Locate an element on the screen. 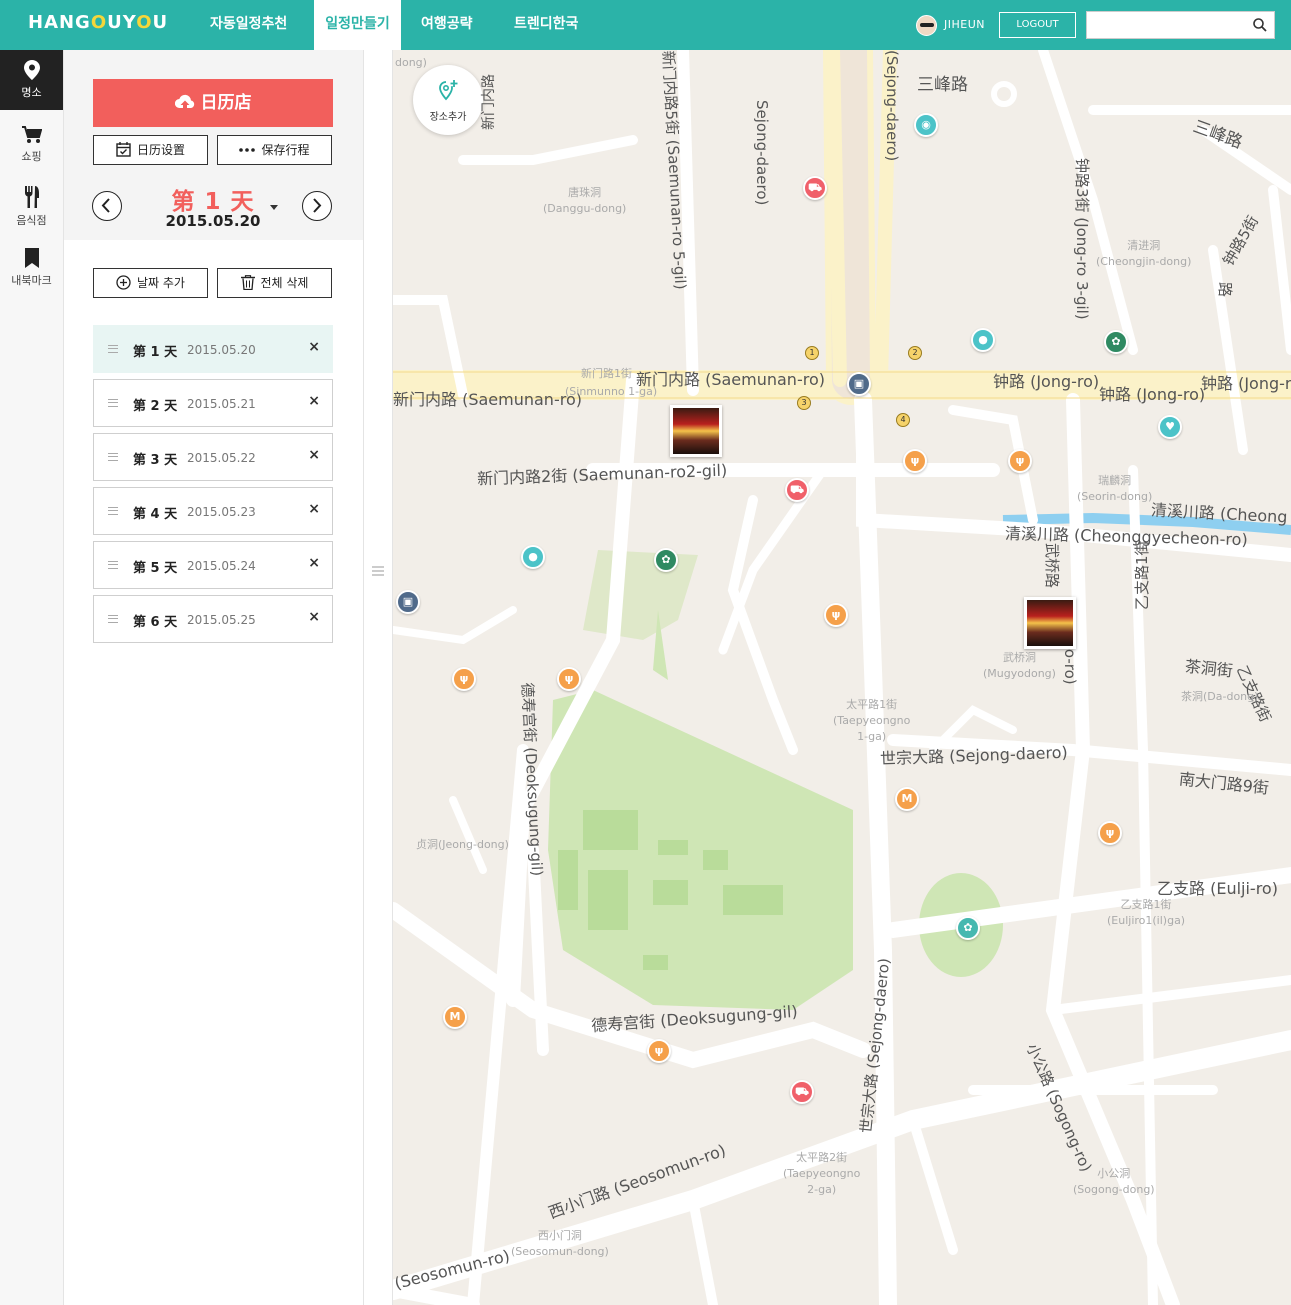  logout-button: LOGOUT is located at coordinates (1037, 25).